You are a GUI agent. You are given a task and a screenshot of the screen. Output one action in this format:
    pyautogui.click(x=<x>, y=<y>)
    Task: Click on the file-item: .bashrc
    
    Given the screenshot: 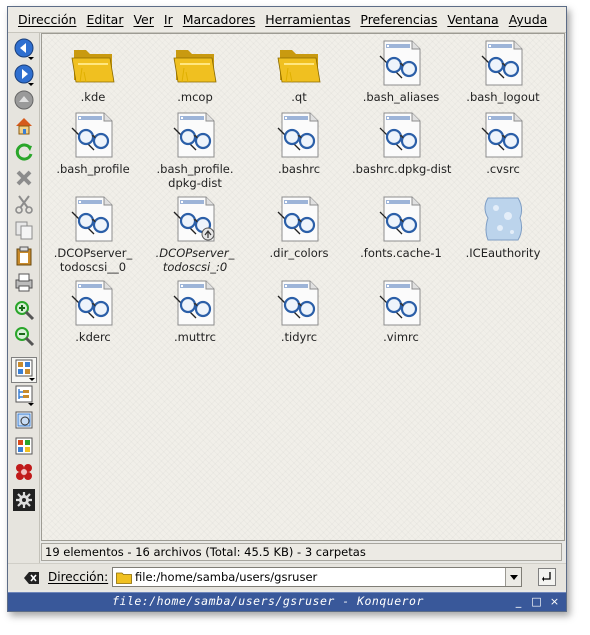 What is the action you would take?
    pyautogui.click(x=299, y=143)
    